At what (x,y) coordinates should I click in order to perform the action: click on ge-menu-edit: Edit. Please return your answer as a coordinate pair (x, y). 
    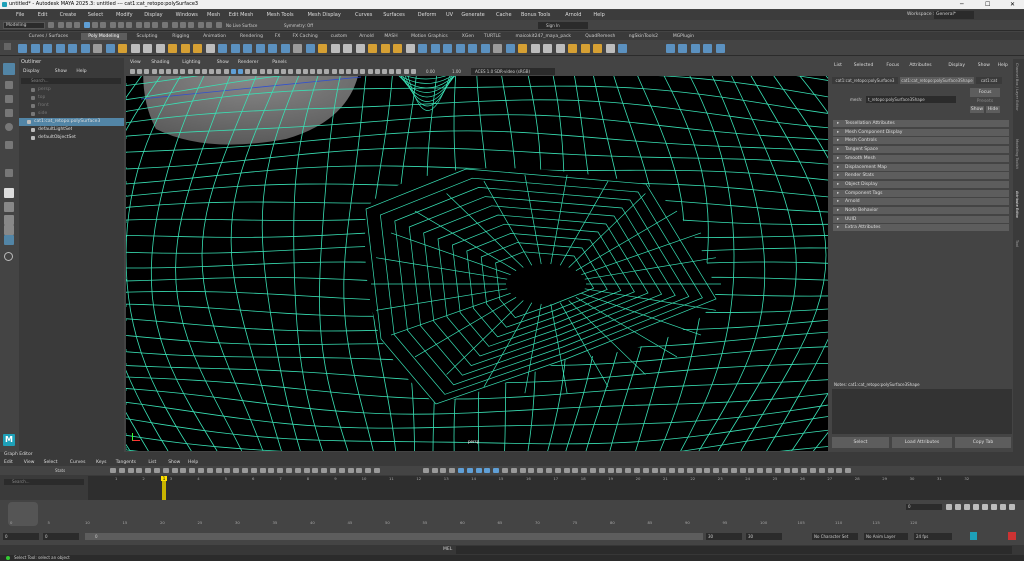
    Looking at the image, I should click on (8, 462).